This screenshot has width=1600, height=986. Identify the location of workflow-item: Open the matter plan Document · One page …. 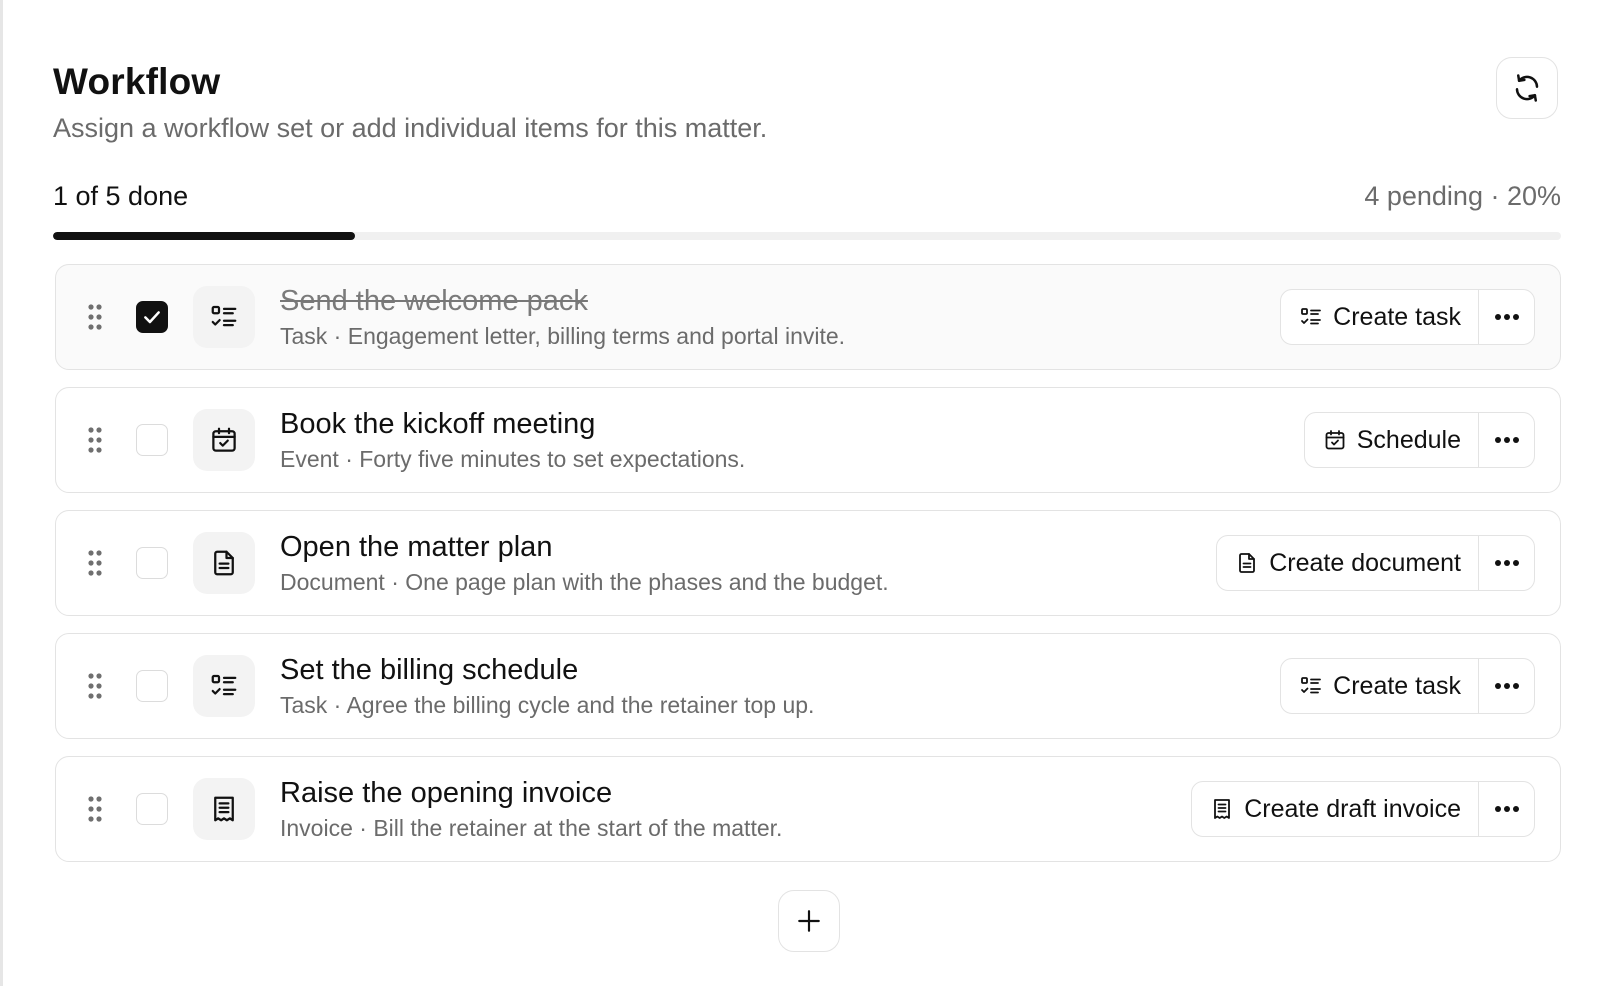
(808, 563).